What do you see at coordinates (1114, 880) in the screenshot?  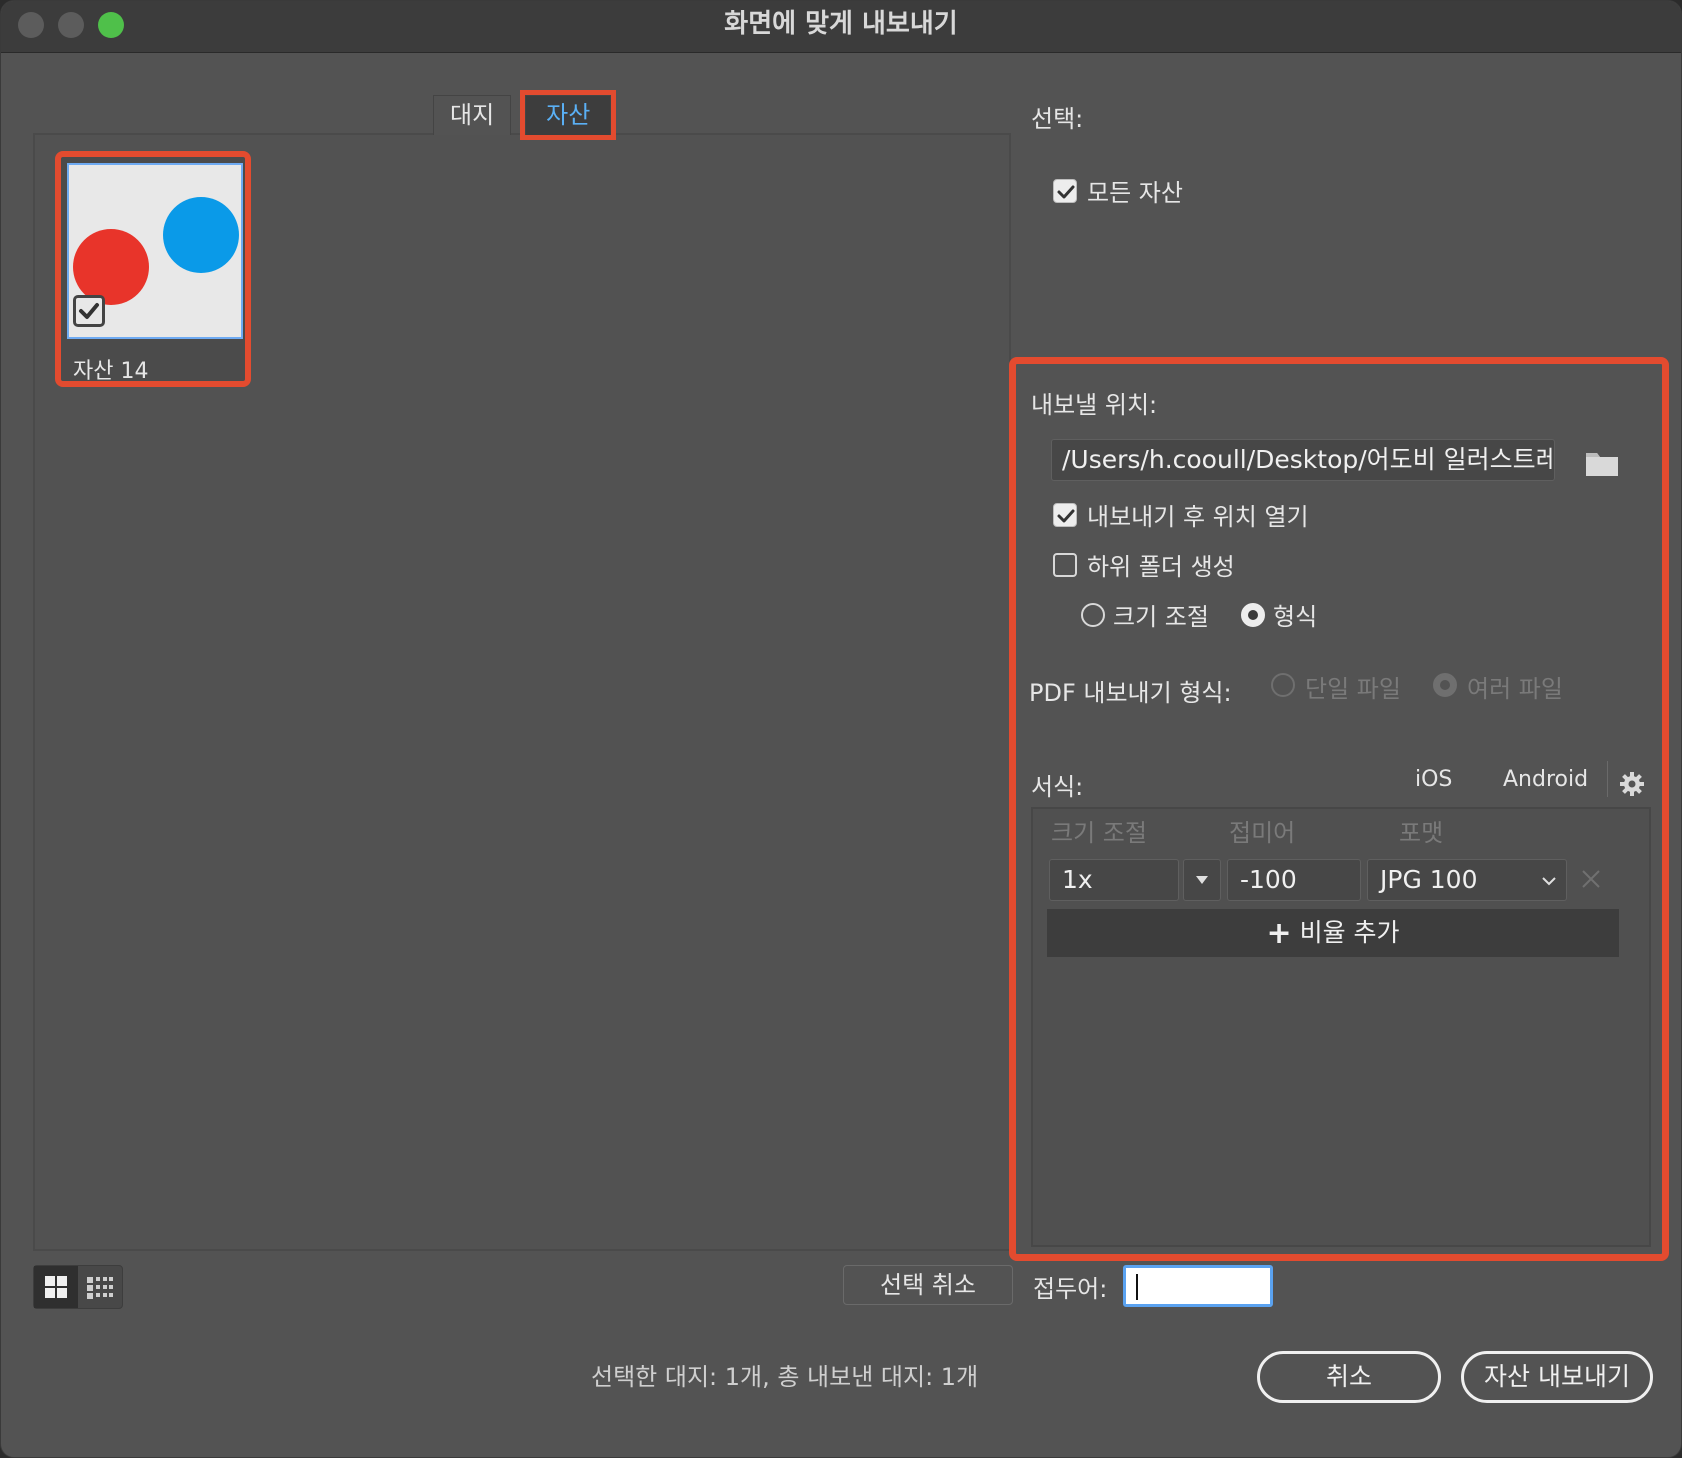 I see `scale-field: 1x` at bounding box center [1114, 880].